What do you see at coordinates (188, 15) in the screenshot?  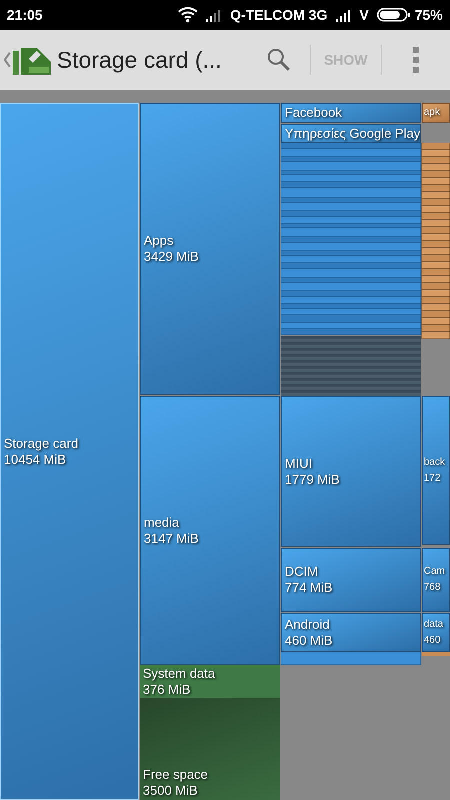 I see `wifi-icon` at bounding box center [188, 15].